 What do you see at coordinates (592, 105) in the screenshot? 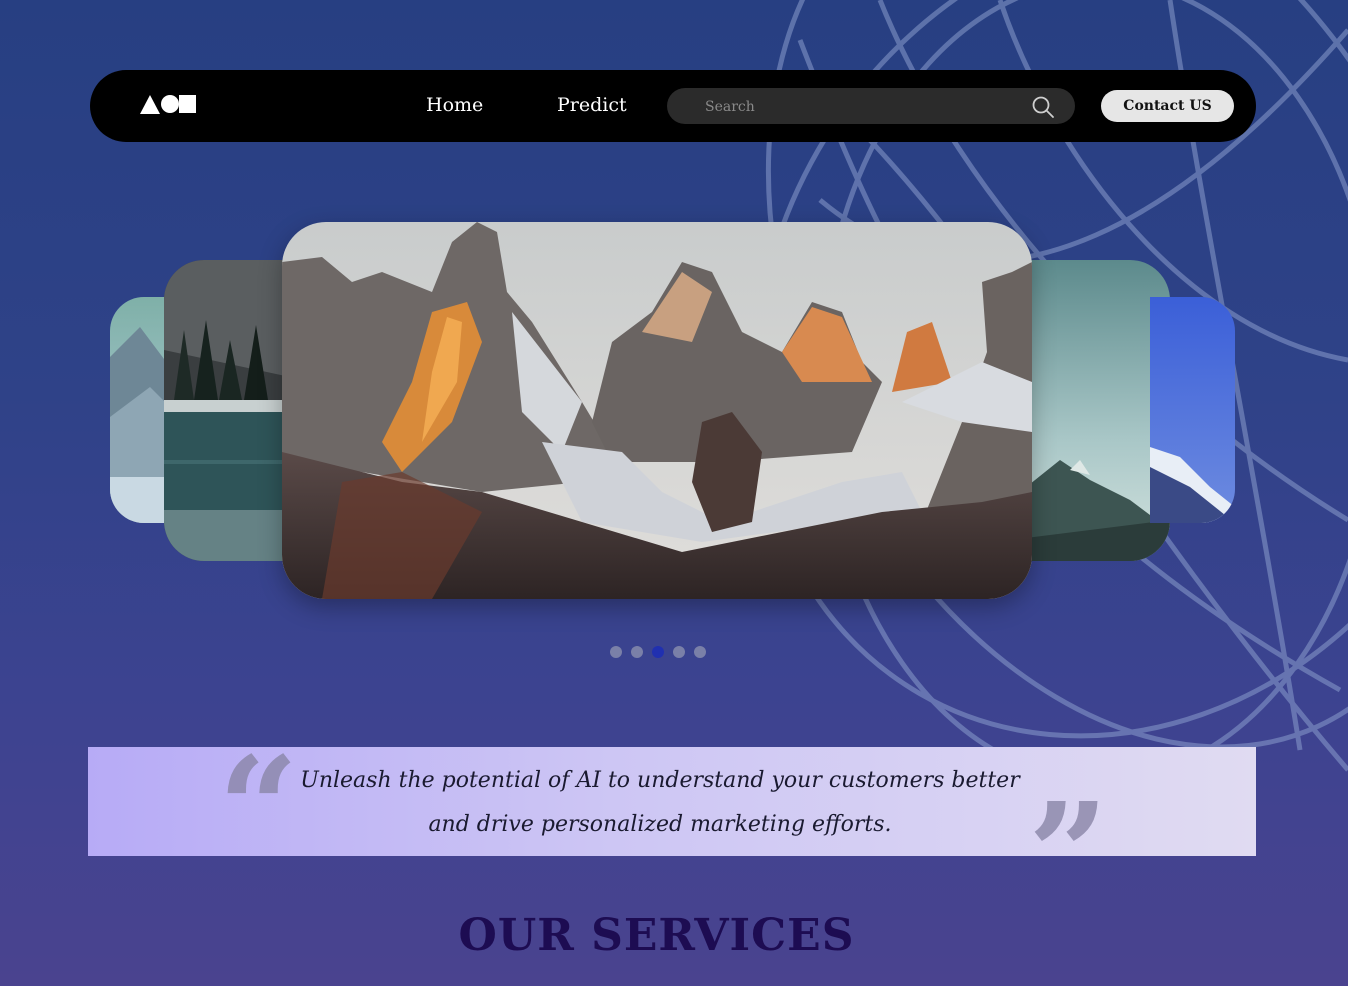
I see `nav-link-predict: Predict` at bounding box center [592, 105].